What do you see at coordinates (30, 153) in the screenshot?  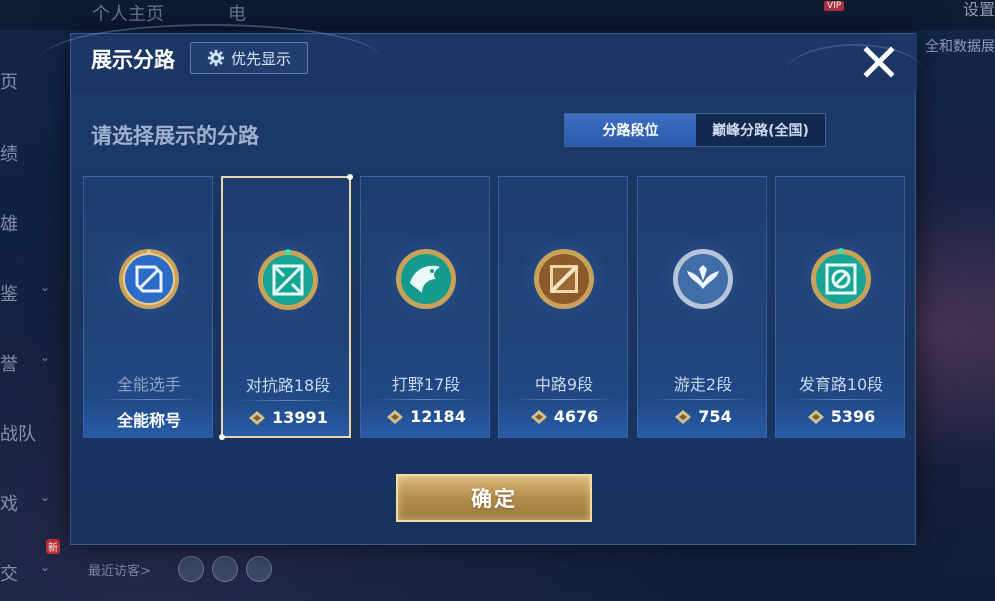 I see `side-item-record: 绩` at bounding box center [30, 153].